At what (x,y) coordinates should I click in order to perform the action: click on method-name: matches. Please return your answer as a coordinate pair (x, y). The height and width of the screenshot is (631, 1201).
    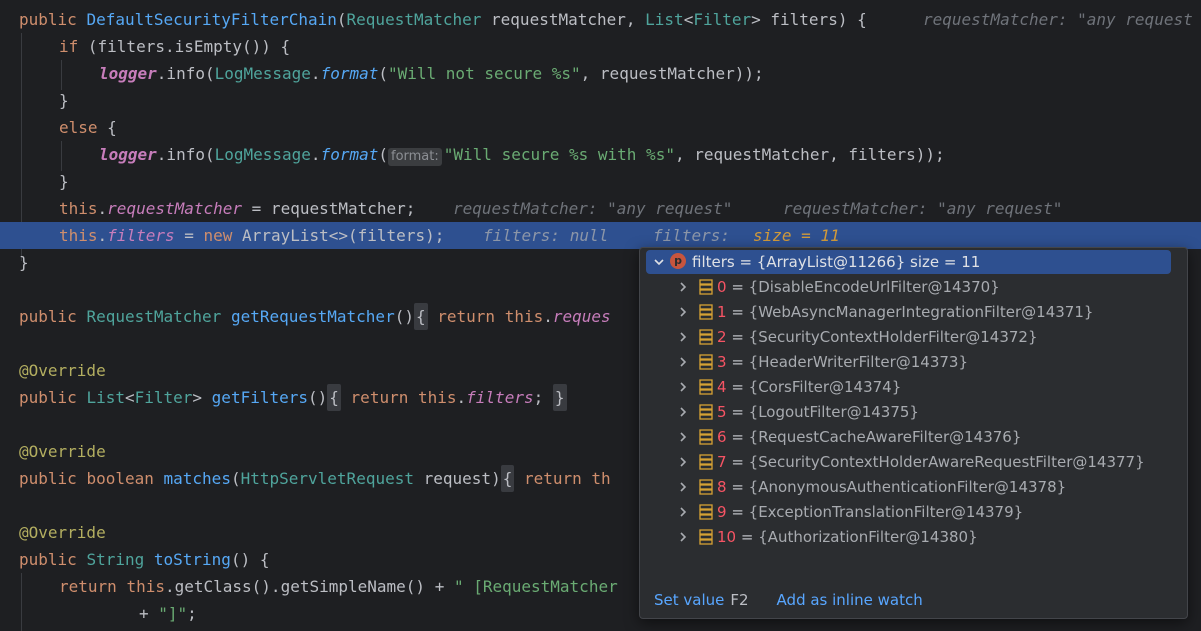
    Looking at the image, I should click on (197, 478).